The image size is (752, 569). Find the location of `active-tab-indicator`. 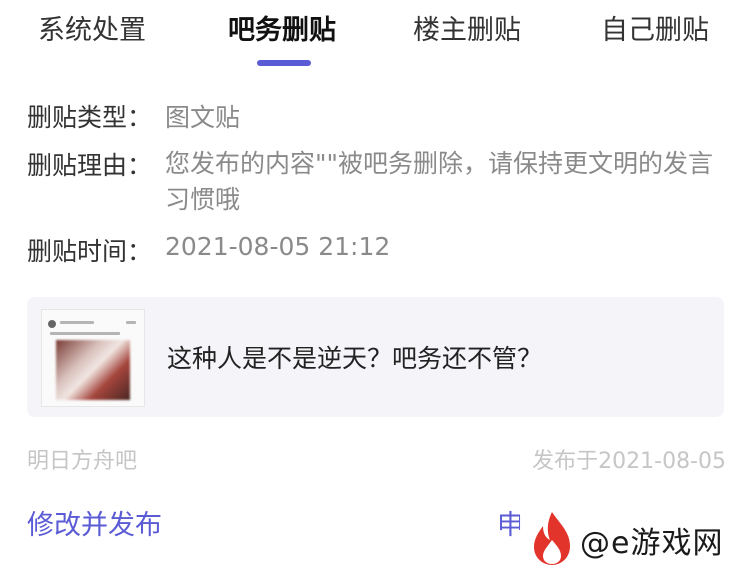

active-tab-indicator is located at coordinates (284, 63).